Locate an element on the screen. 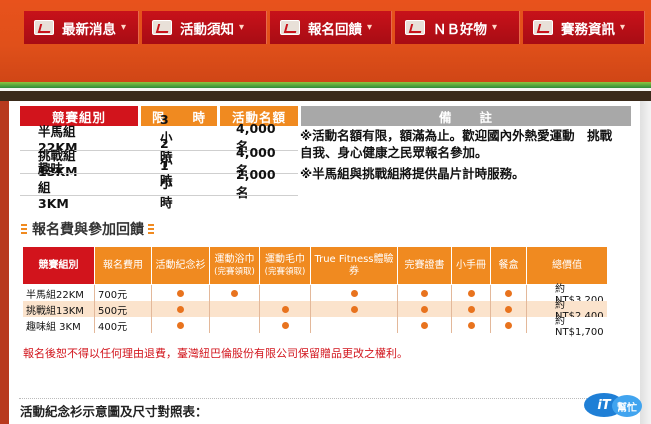  nav-label: 最新消息 is located at coordinates (89, 29).